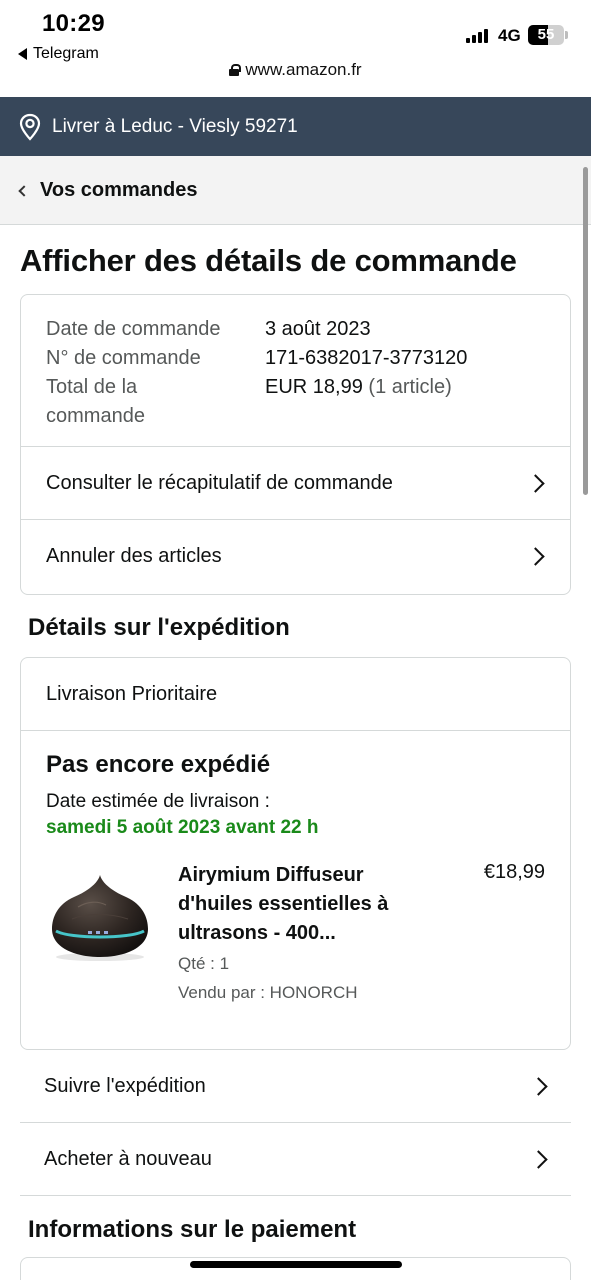 The width and height of the screenshot is (591, 1280). What do you see at coordinates (119, 189) in the screenshot?
I see `breadcrumb-label: Vos commandes` at bounding box center [119, 189].